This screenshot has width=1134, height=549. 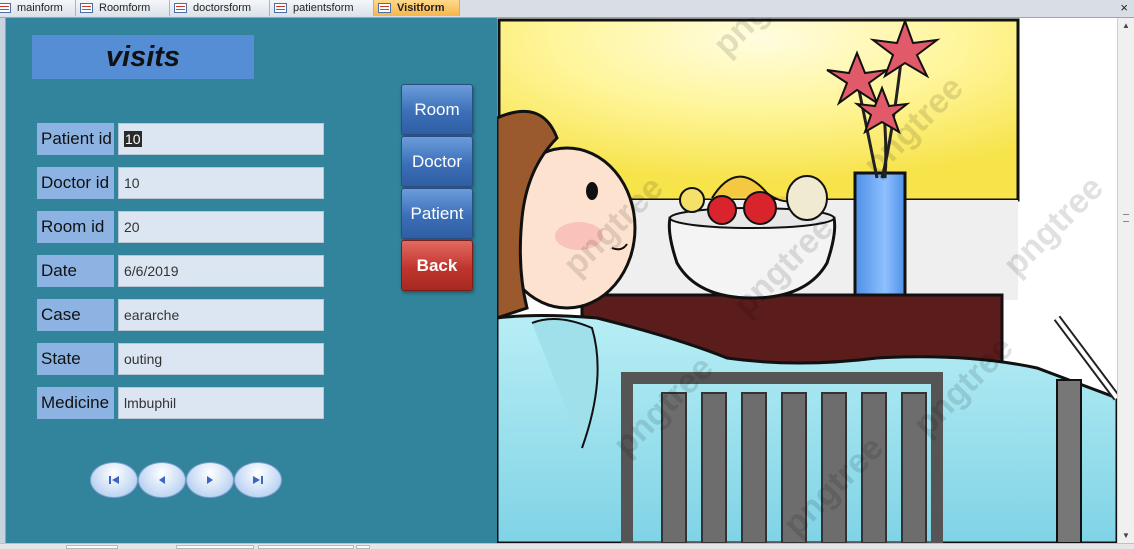 What do you see at coordinates (143, 359) in the screenshot?
I see `state-value: outing` at bounding box center [143, 359].